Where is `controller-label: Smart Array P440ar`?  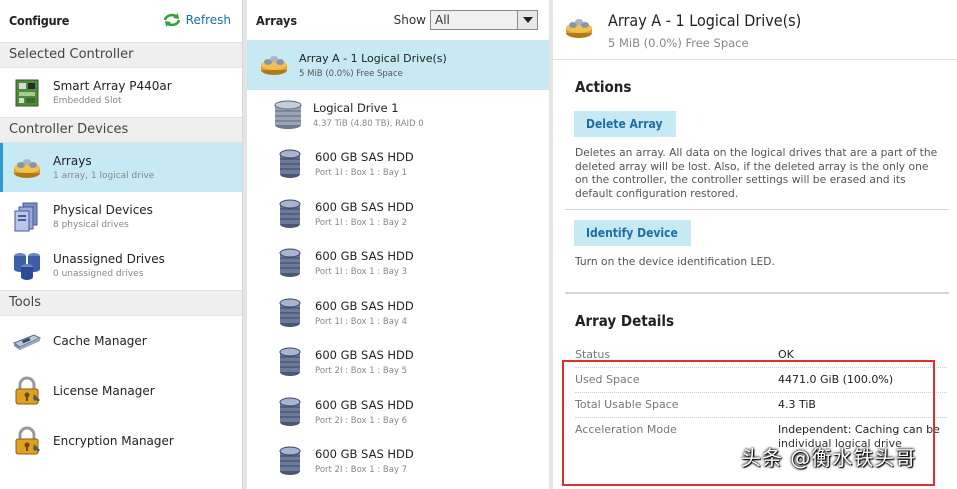 controller-label: Smart Array P440ar is located at coordinates (112, 86).